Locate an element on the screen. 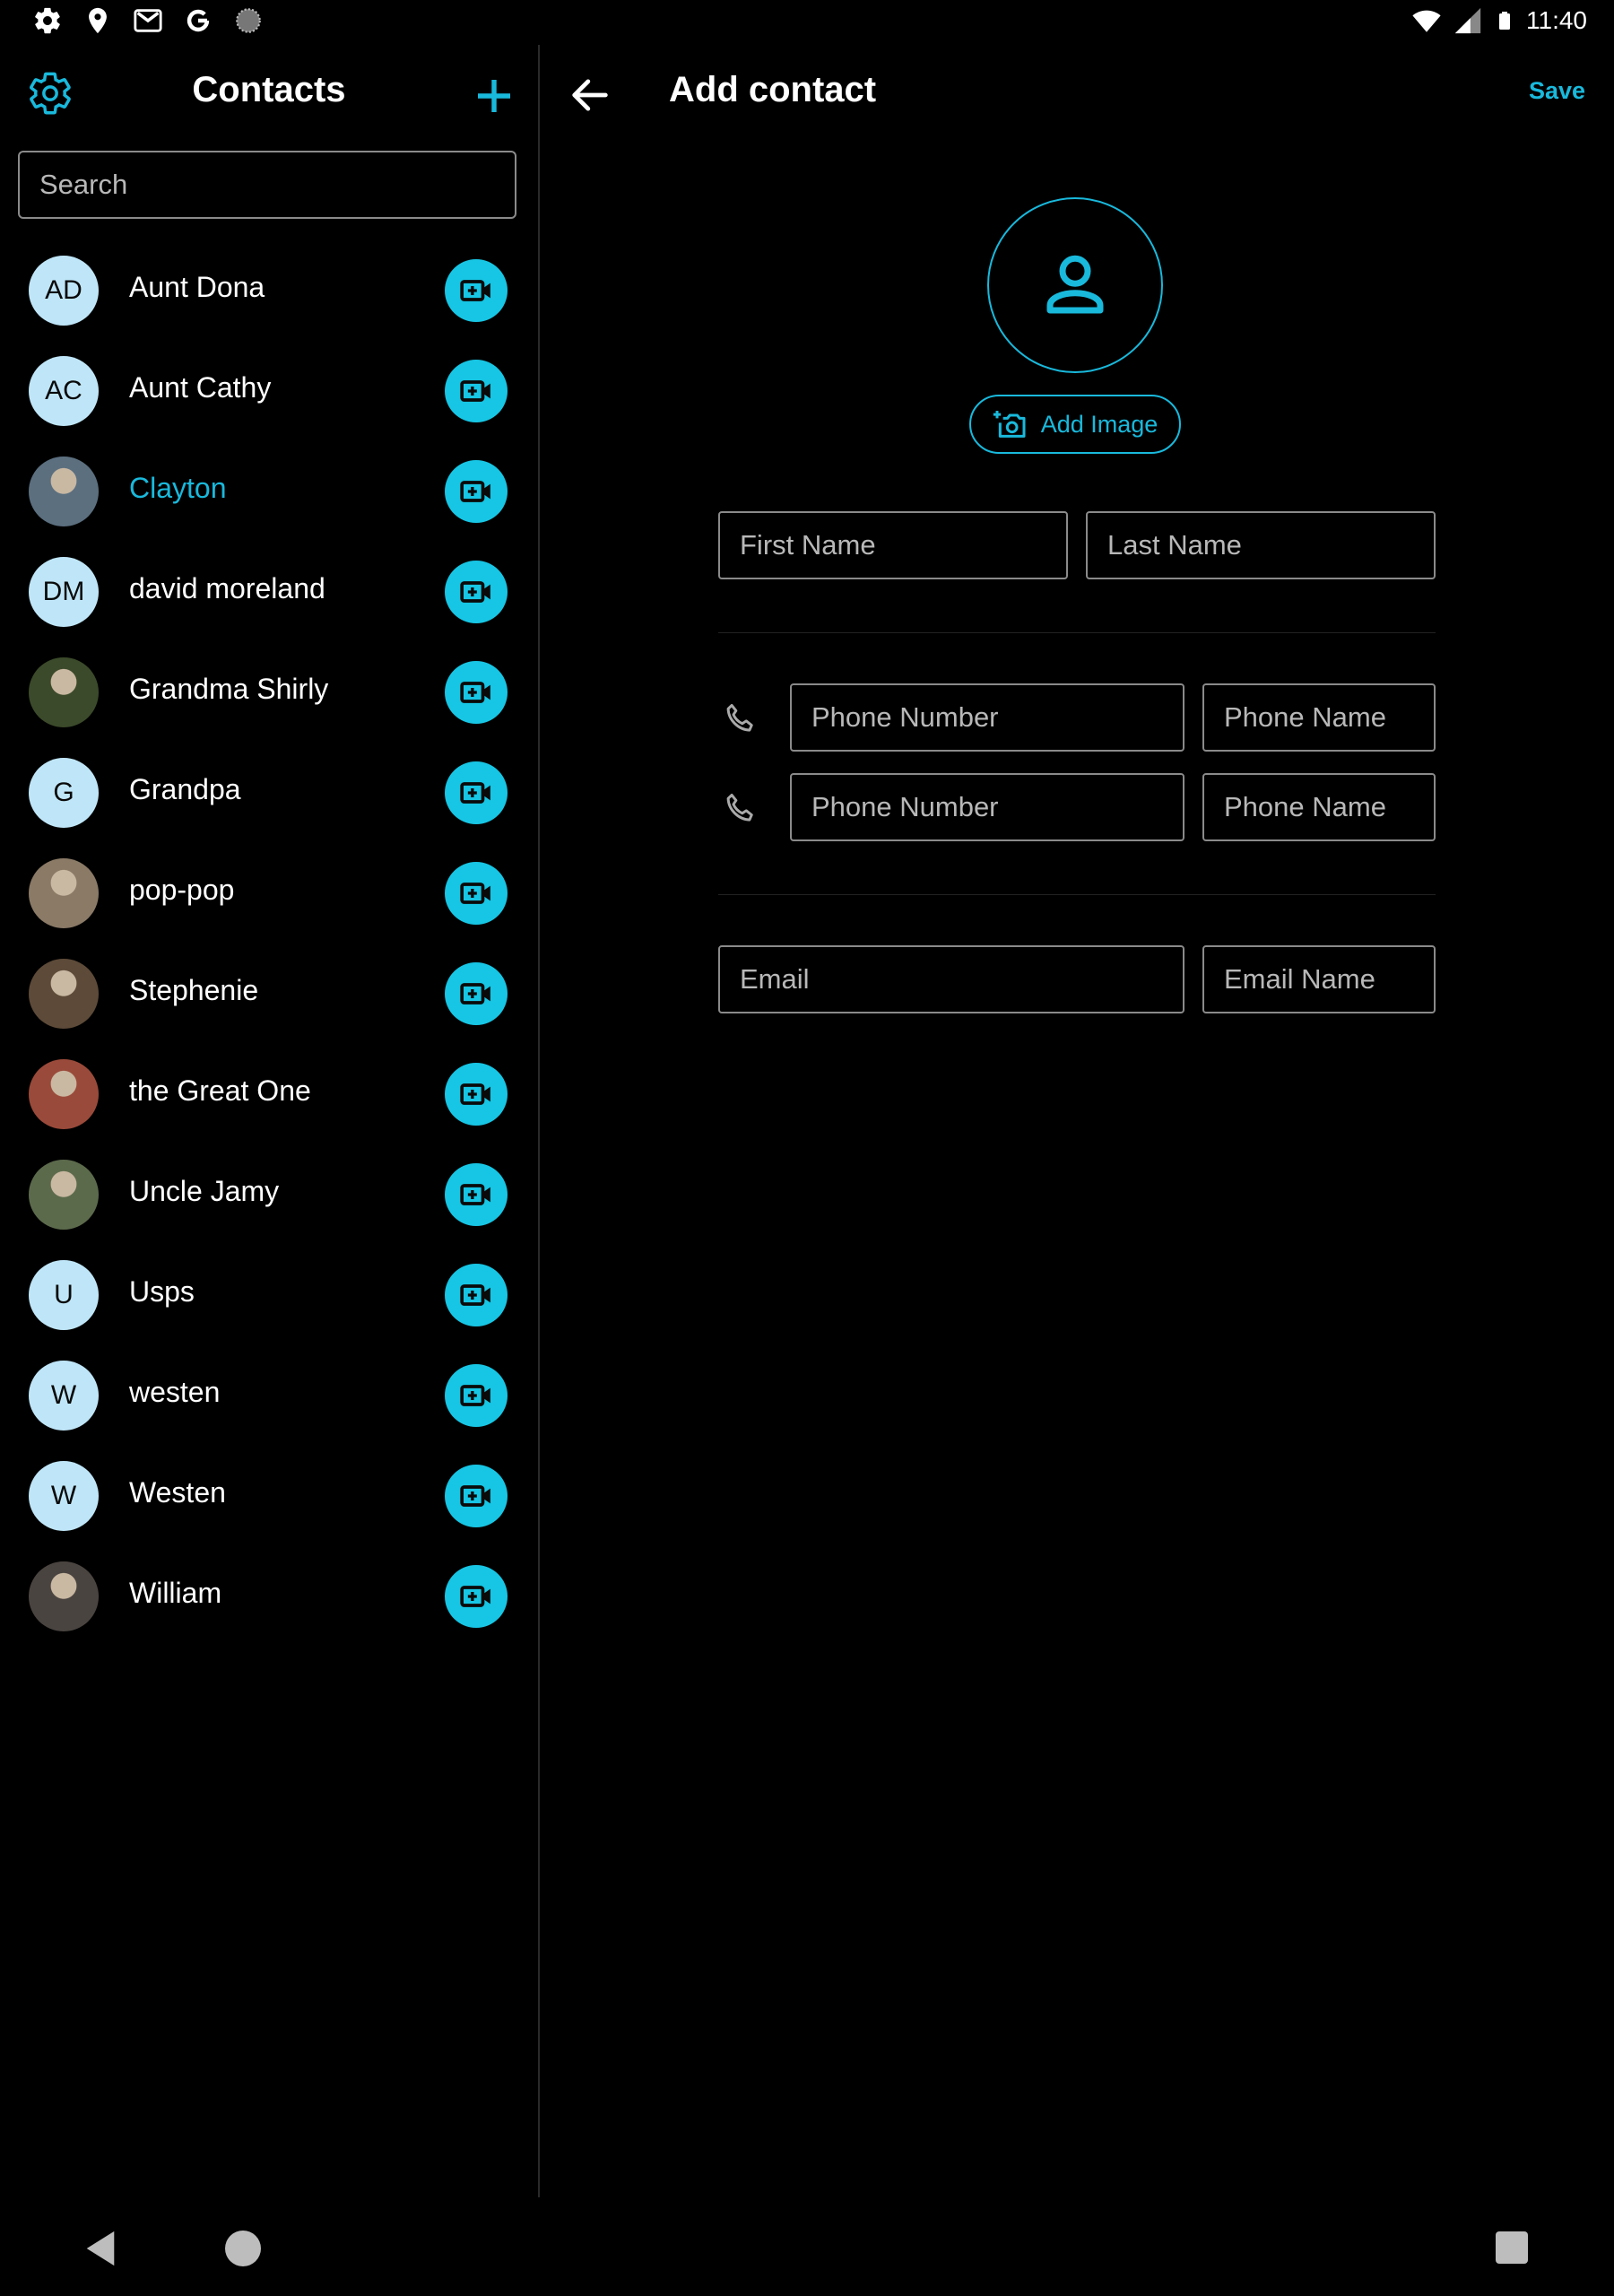 This screenshot has height=2296, width=1614. contact-row: William is located at coordinates (269, 1596).